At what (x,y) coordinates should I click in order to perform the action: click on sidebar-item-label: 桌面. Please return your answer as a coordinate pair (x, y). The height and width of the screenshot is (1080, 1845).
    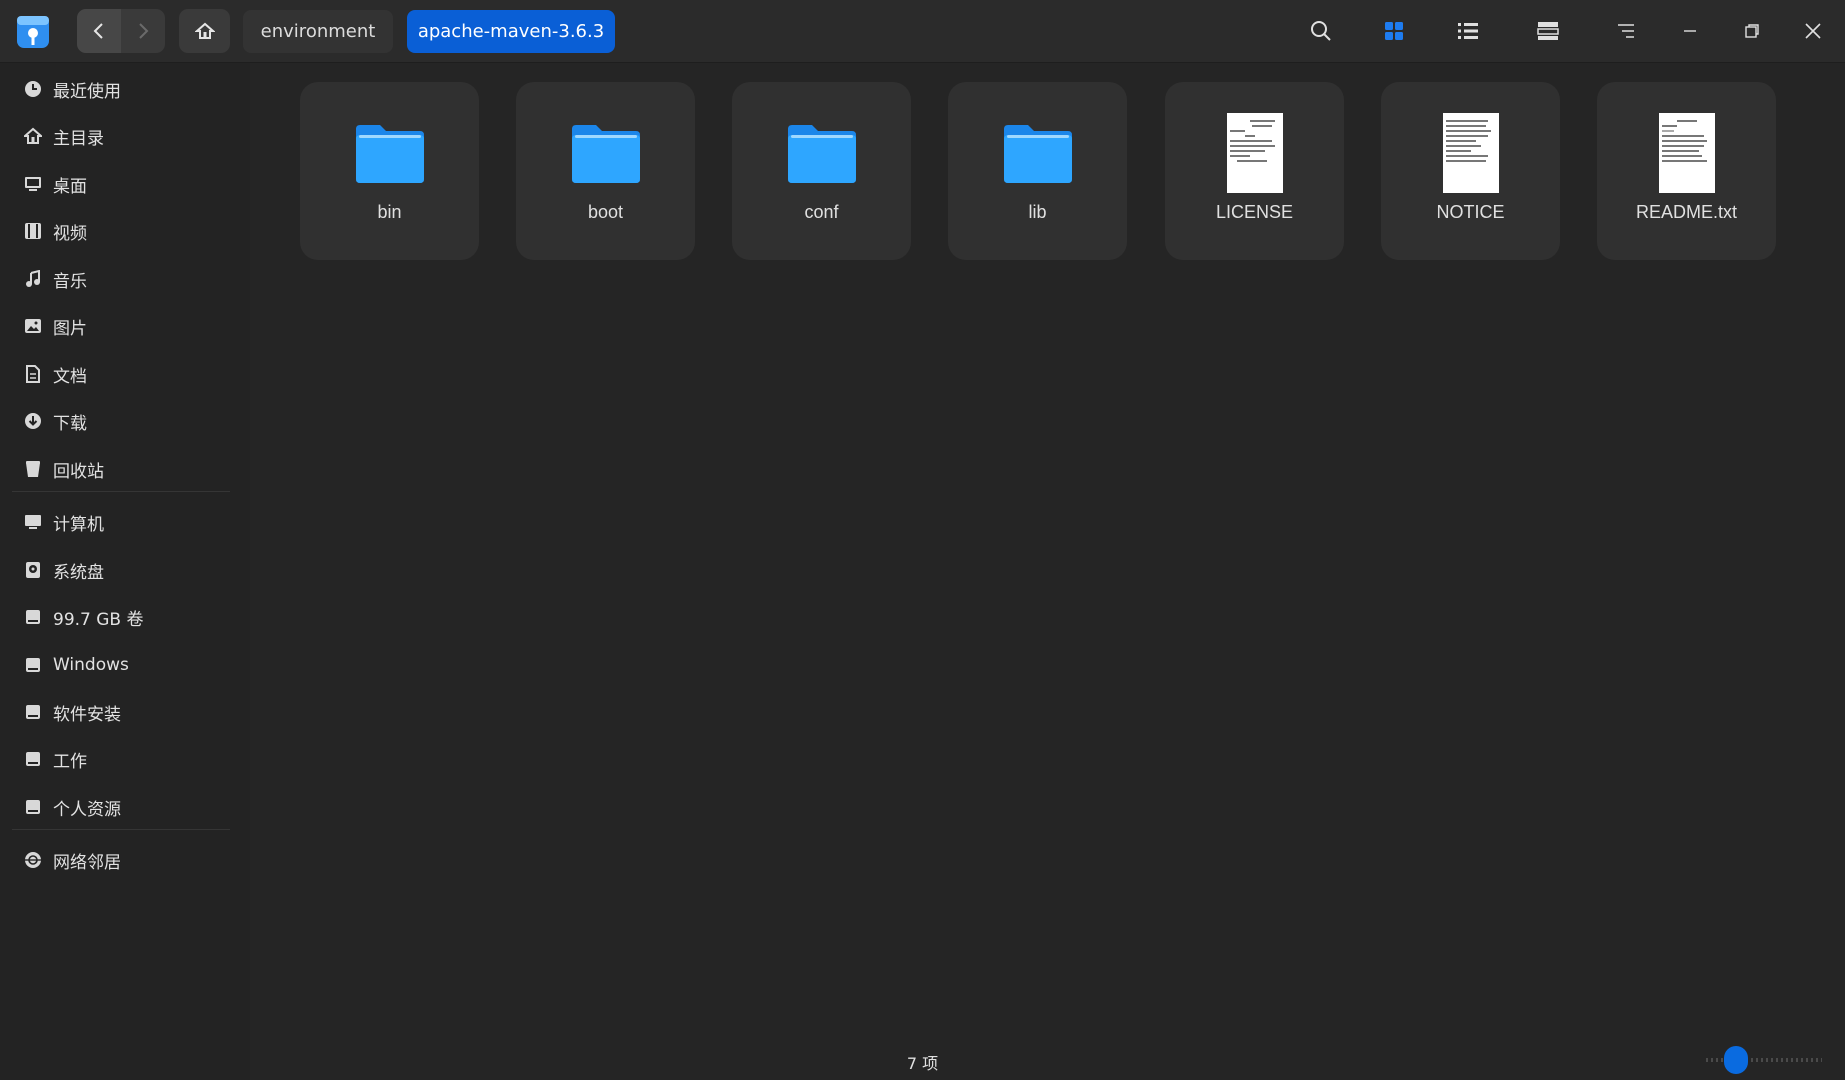
    Looking at the image, I should click on (70, 186).